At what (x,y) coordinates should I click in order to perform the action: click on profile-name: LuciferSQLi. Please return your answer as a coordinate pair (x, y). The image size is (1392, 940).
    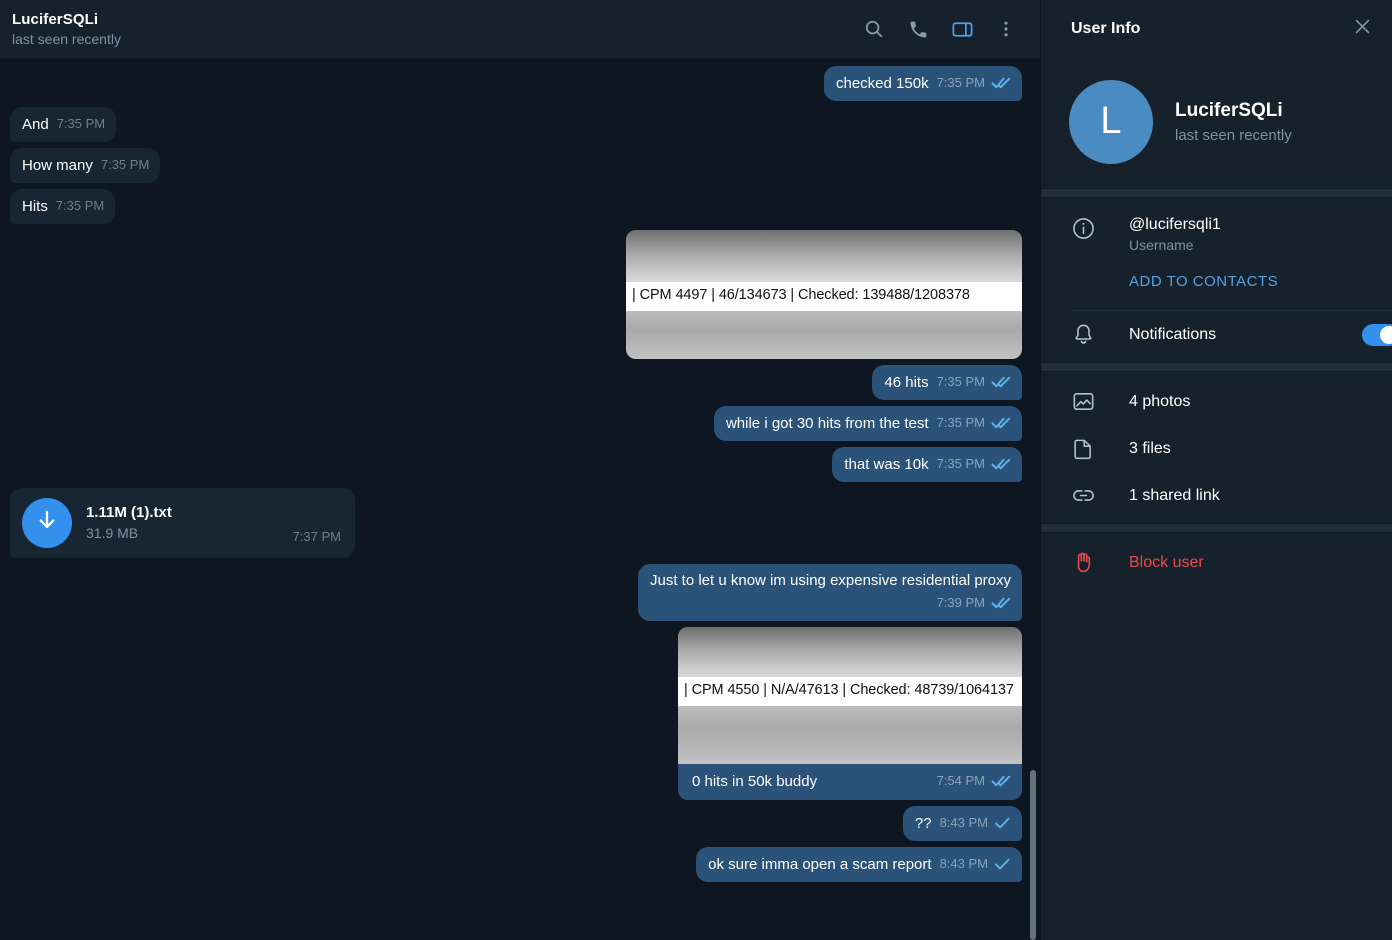
    Looking at the image, I should click on (1229, 110).